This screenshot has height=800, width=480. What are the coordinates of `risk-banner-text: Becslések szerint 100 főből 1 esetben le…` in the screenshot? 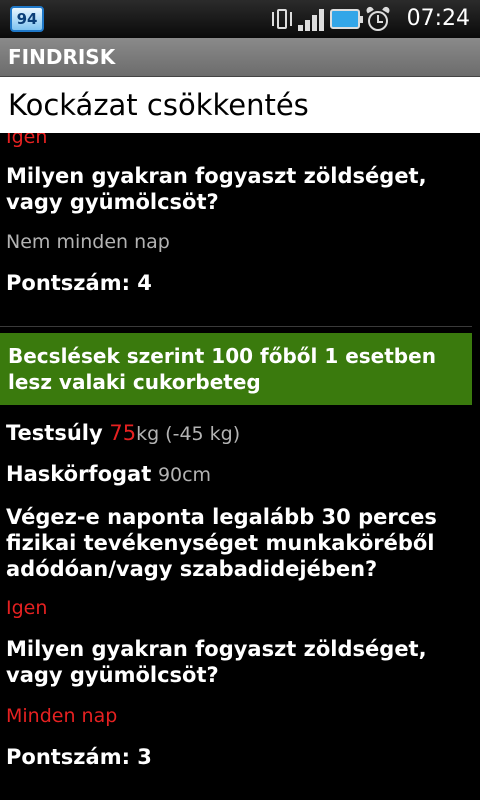 It's located at (222, 369).